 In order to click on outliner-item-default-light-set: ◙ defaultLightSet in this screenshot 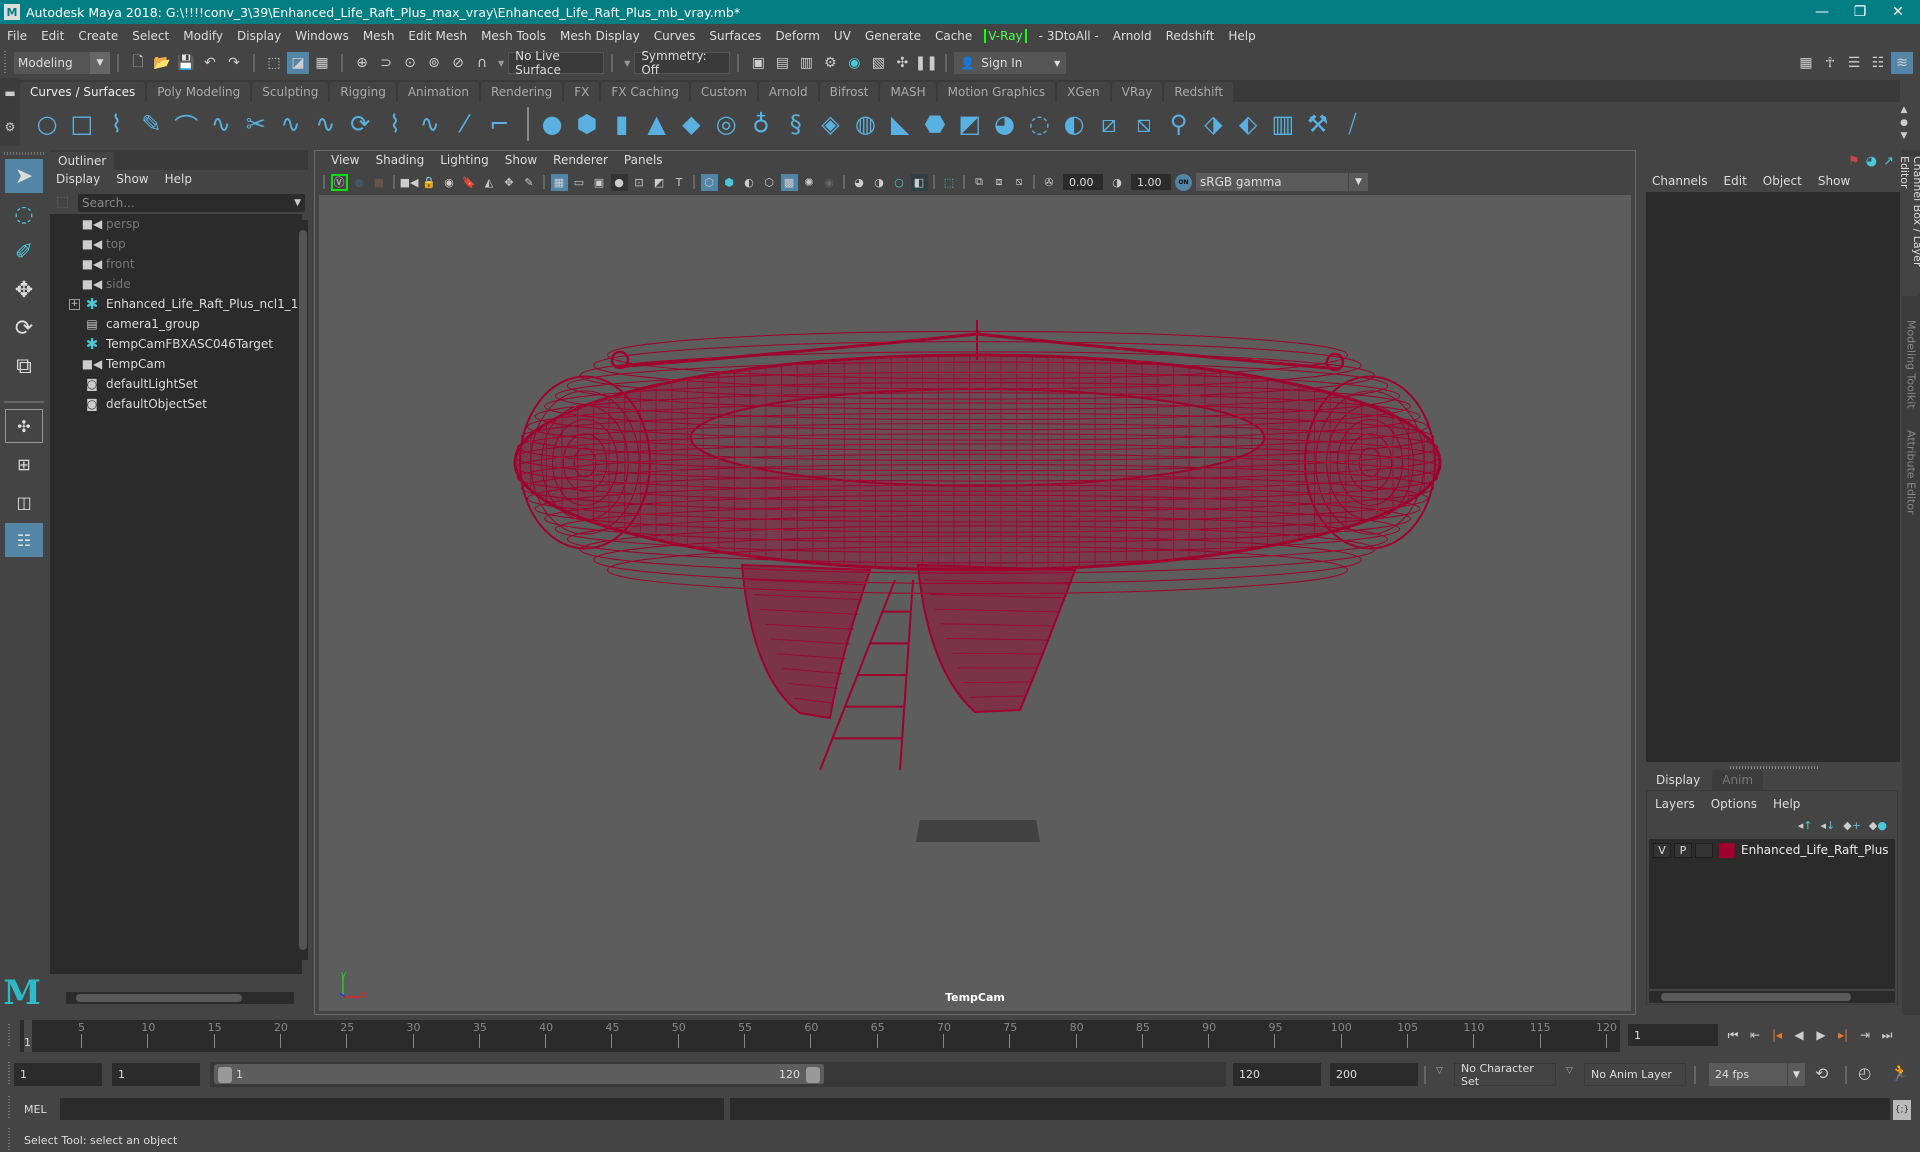, I will do `click(176, 384)`.